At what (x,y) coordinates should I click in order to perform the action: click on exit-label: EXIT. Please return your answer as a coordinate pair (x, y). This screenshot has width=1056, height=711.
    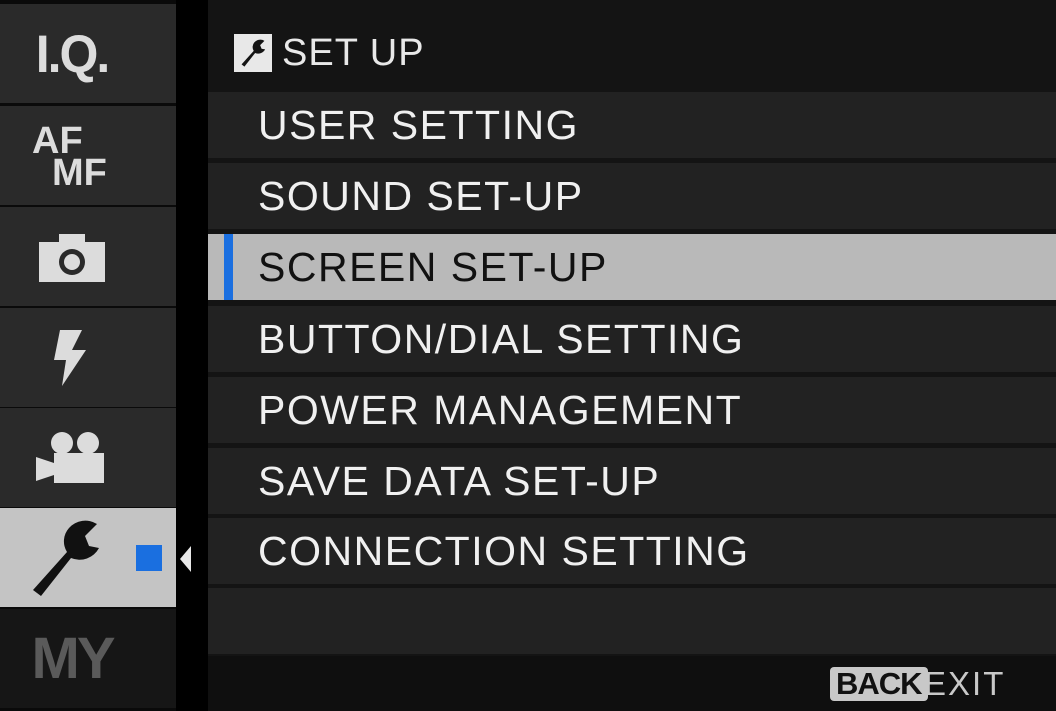
    Looking at the image, I should click on (965, 683).